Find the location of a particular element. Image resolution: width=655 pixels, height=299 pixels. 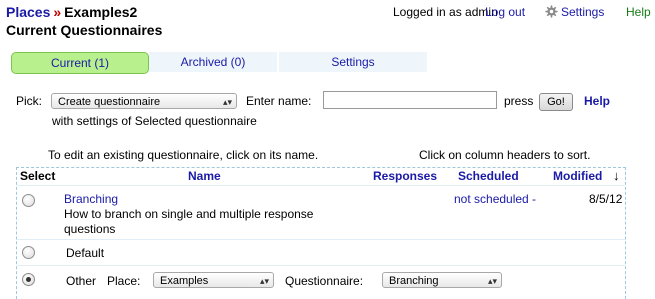

place-select-value: Examples is located at coordinates (184, 281).